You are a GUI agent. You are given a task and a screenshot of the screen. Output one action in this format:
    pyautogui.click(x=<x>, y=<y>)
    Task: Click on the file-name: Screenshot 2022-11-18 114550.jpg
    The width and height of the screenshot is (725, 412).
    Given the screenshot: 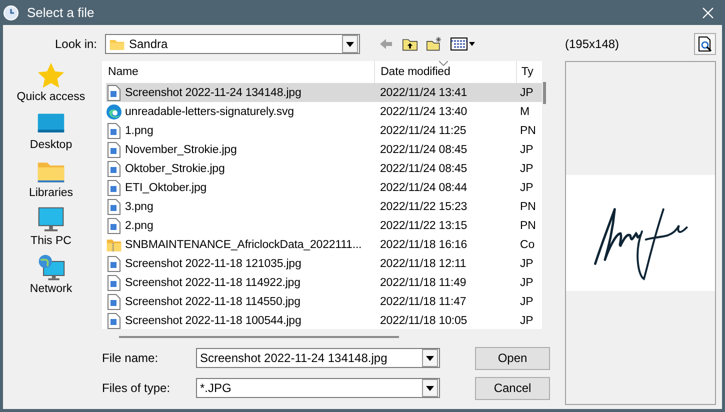 What is the action you would take?
    pyautogui.click(x=212, y=302)
    